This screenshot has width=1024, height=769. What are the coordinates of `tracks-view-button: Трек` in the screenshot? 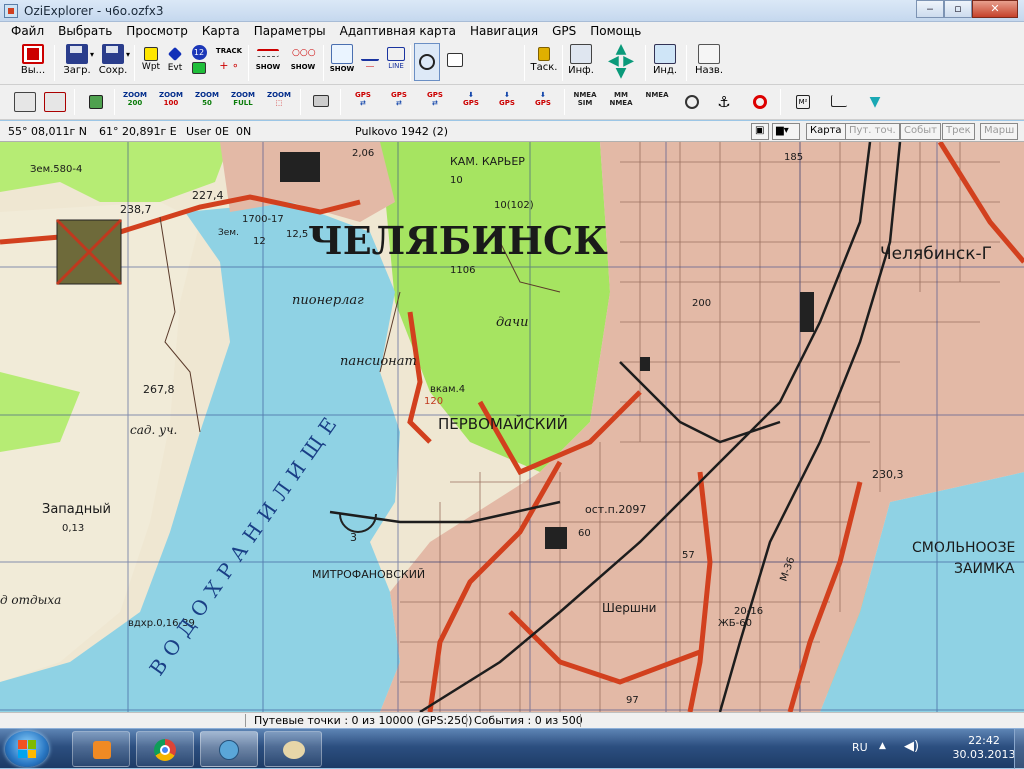 It's located at (958, 131).